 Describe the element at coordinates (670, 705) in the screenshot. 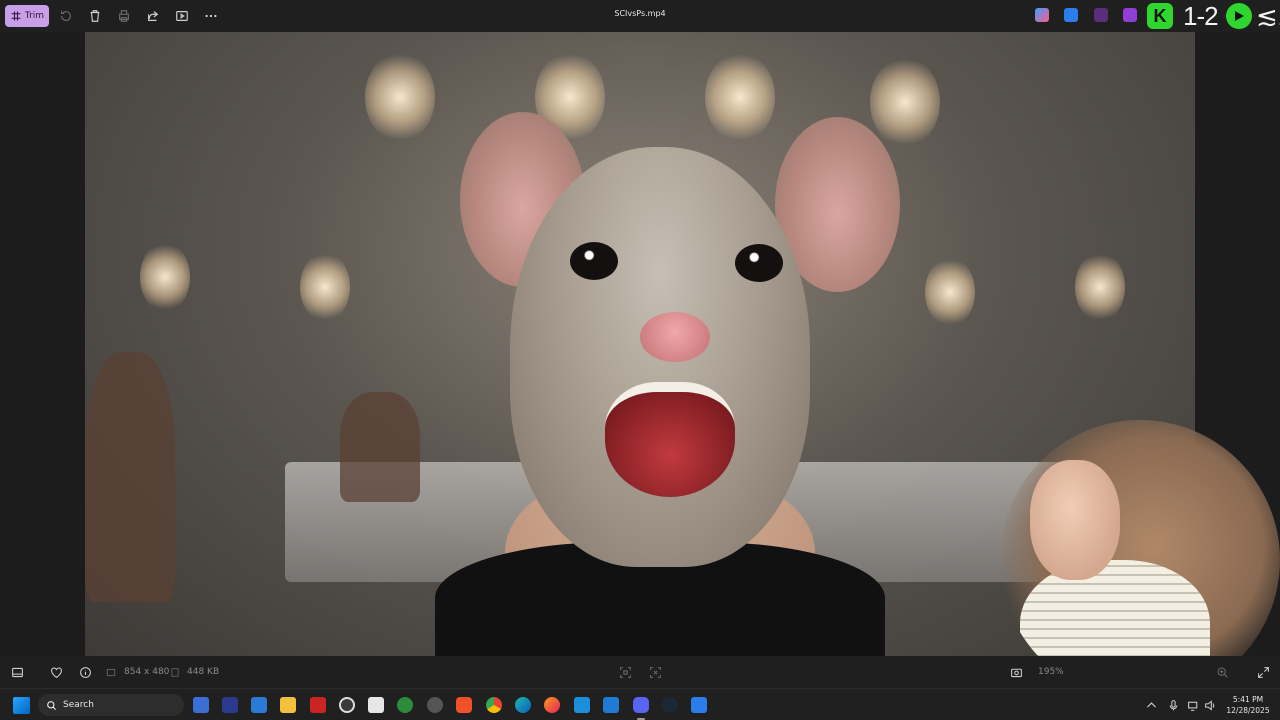

I see `steam-icon` at that location.